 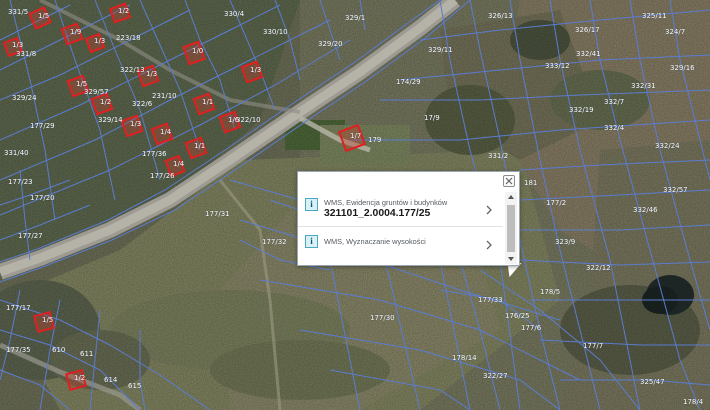 What do you see at coordinates (217, 214) in the screenshot?
I see `parcel-number-label: 177/31` at bounding box center [217, 214].